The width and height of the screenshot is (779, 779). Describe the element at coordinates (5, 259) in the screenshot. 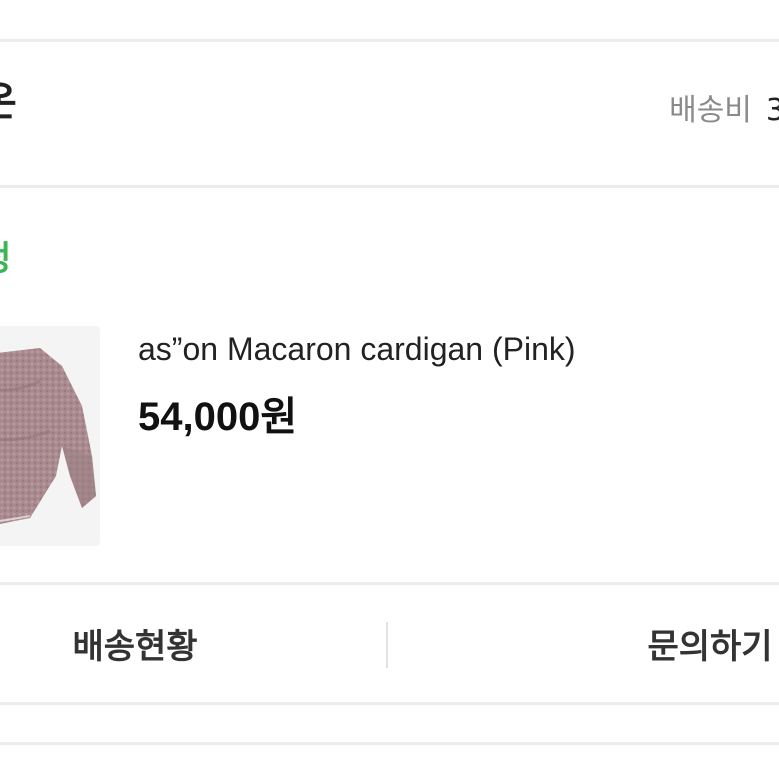

I see `order-status: 정` at that location.